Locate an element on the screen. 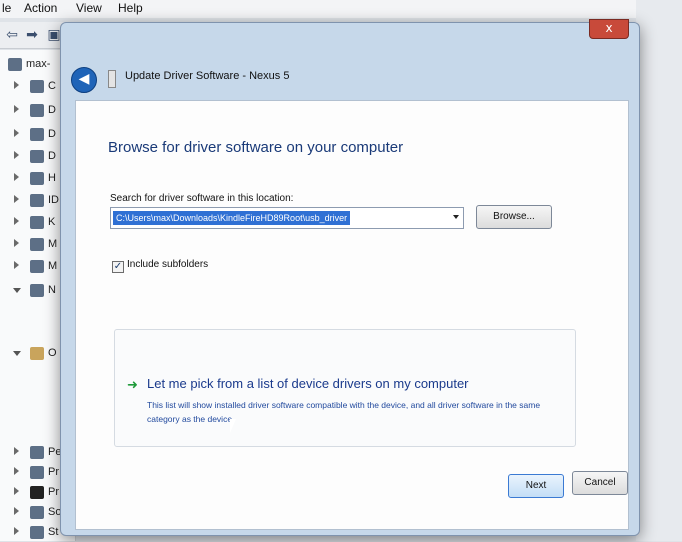  back-icon: ⇦ is located at coordinates (12, 35).